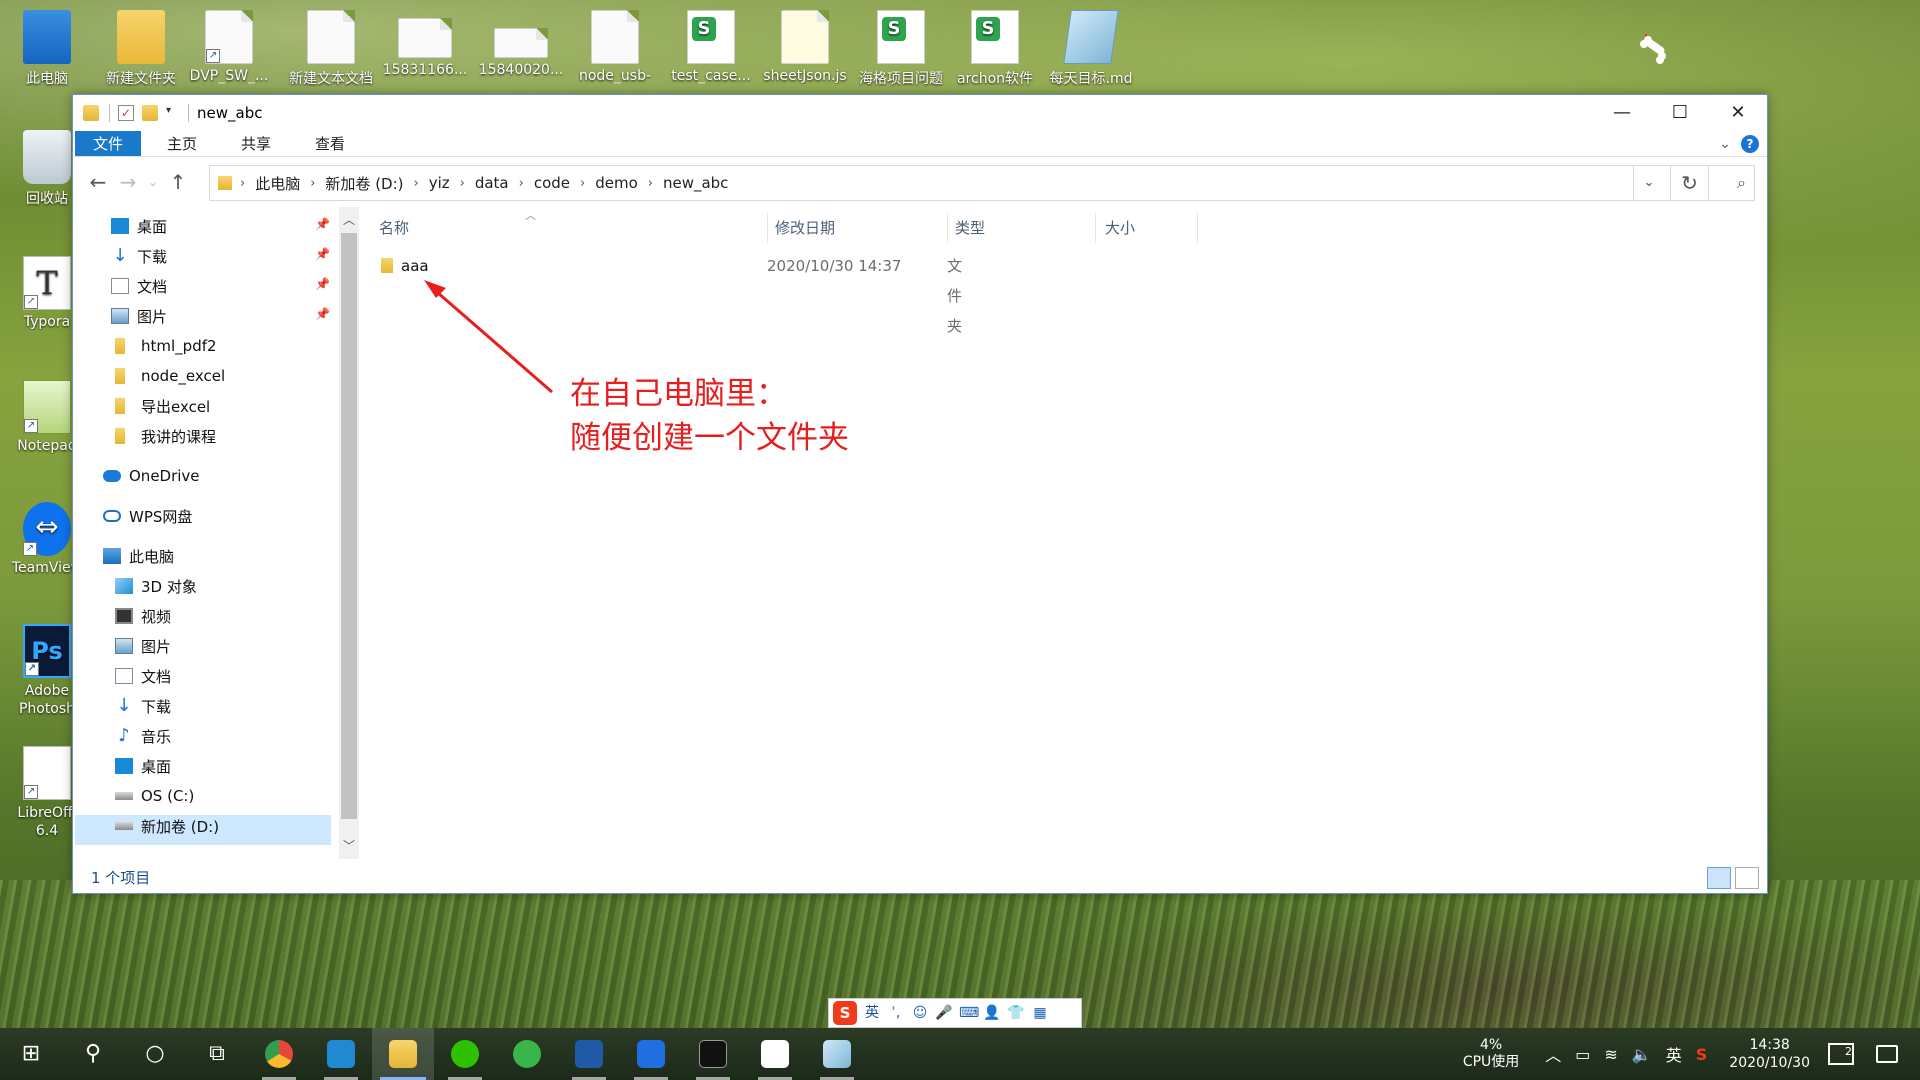  What do you see at coordinates (1719, 878) in the screenshot?
I see `details-view-icon` at bounding box center [1719, 878].